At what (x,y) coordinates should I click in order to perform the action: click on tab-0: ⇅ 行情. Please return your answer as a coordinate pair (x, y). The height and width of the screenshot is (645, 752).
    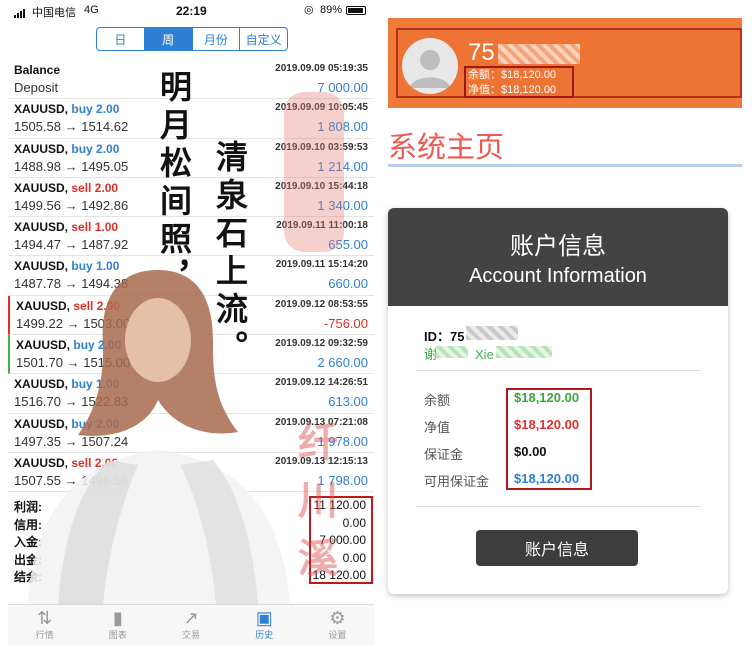
    Looking at the image, I should click on (44, 625).